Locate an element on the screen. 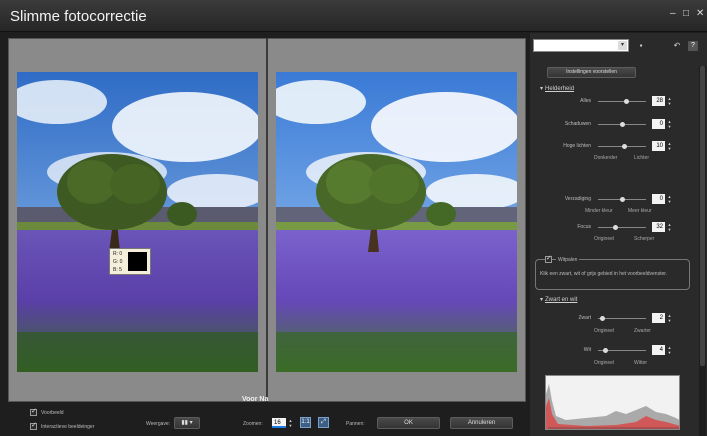 The width and height of the screenshot is (707, 436). before-after-labels: Voor Na is located at coordinates (255, 399).